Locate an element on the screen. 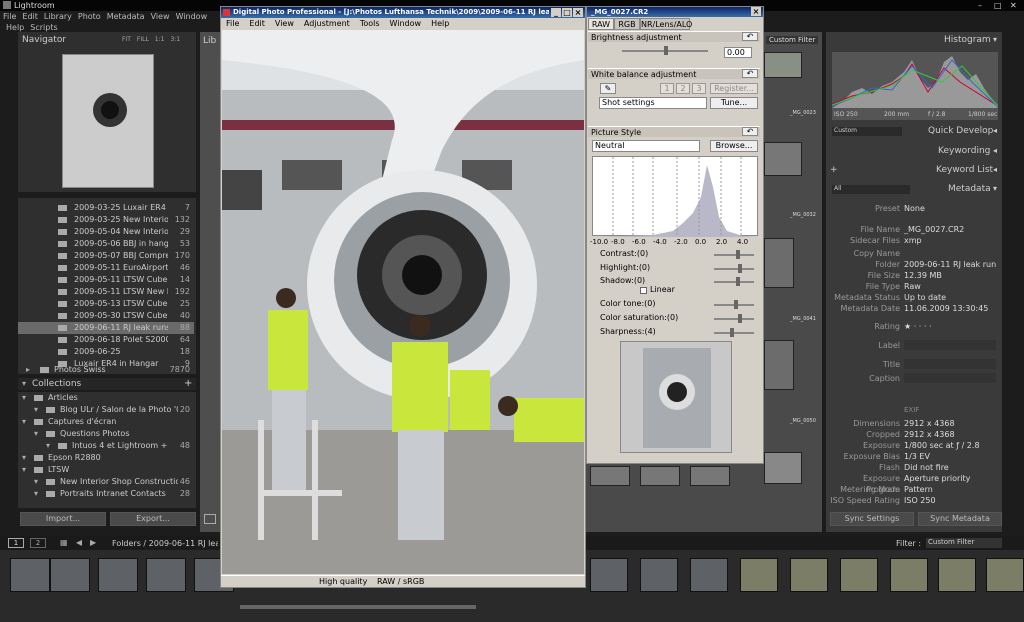 The image size is (1024, 622). picture-style-select: Neutral is located at coordinates (646, 146).